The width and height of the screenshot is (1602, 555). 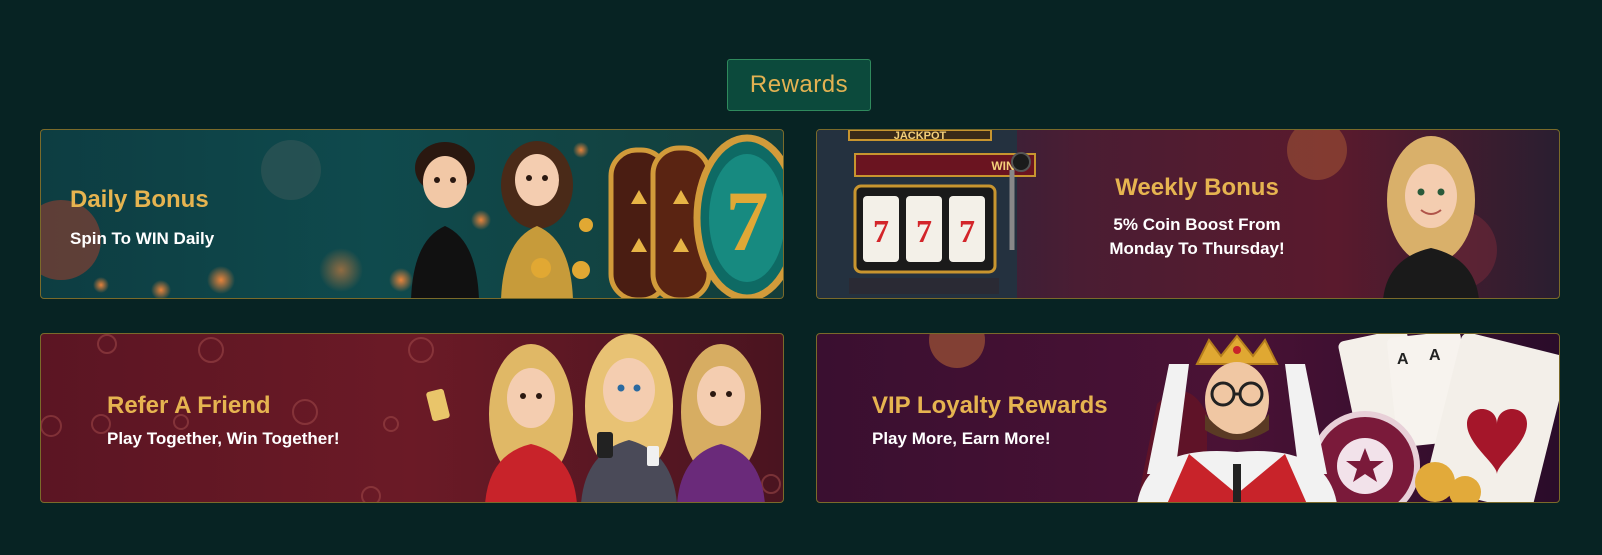 I want to click on friends-group, so click(x=595, y=418).